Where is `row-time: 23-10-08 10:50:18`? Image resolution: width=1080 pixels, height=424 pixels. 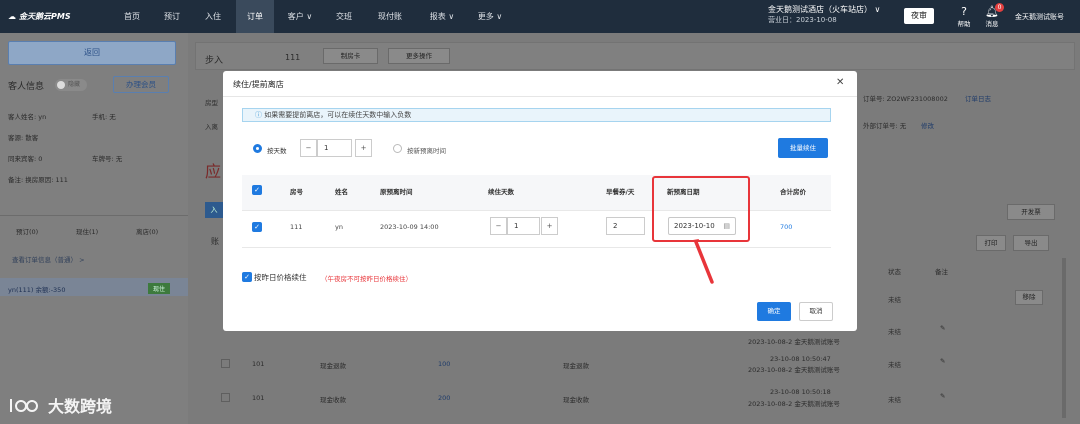
row-time: 23-10-08 10:50:18 is located at coordinates (800, 392).